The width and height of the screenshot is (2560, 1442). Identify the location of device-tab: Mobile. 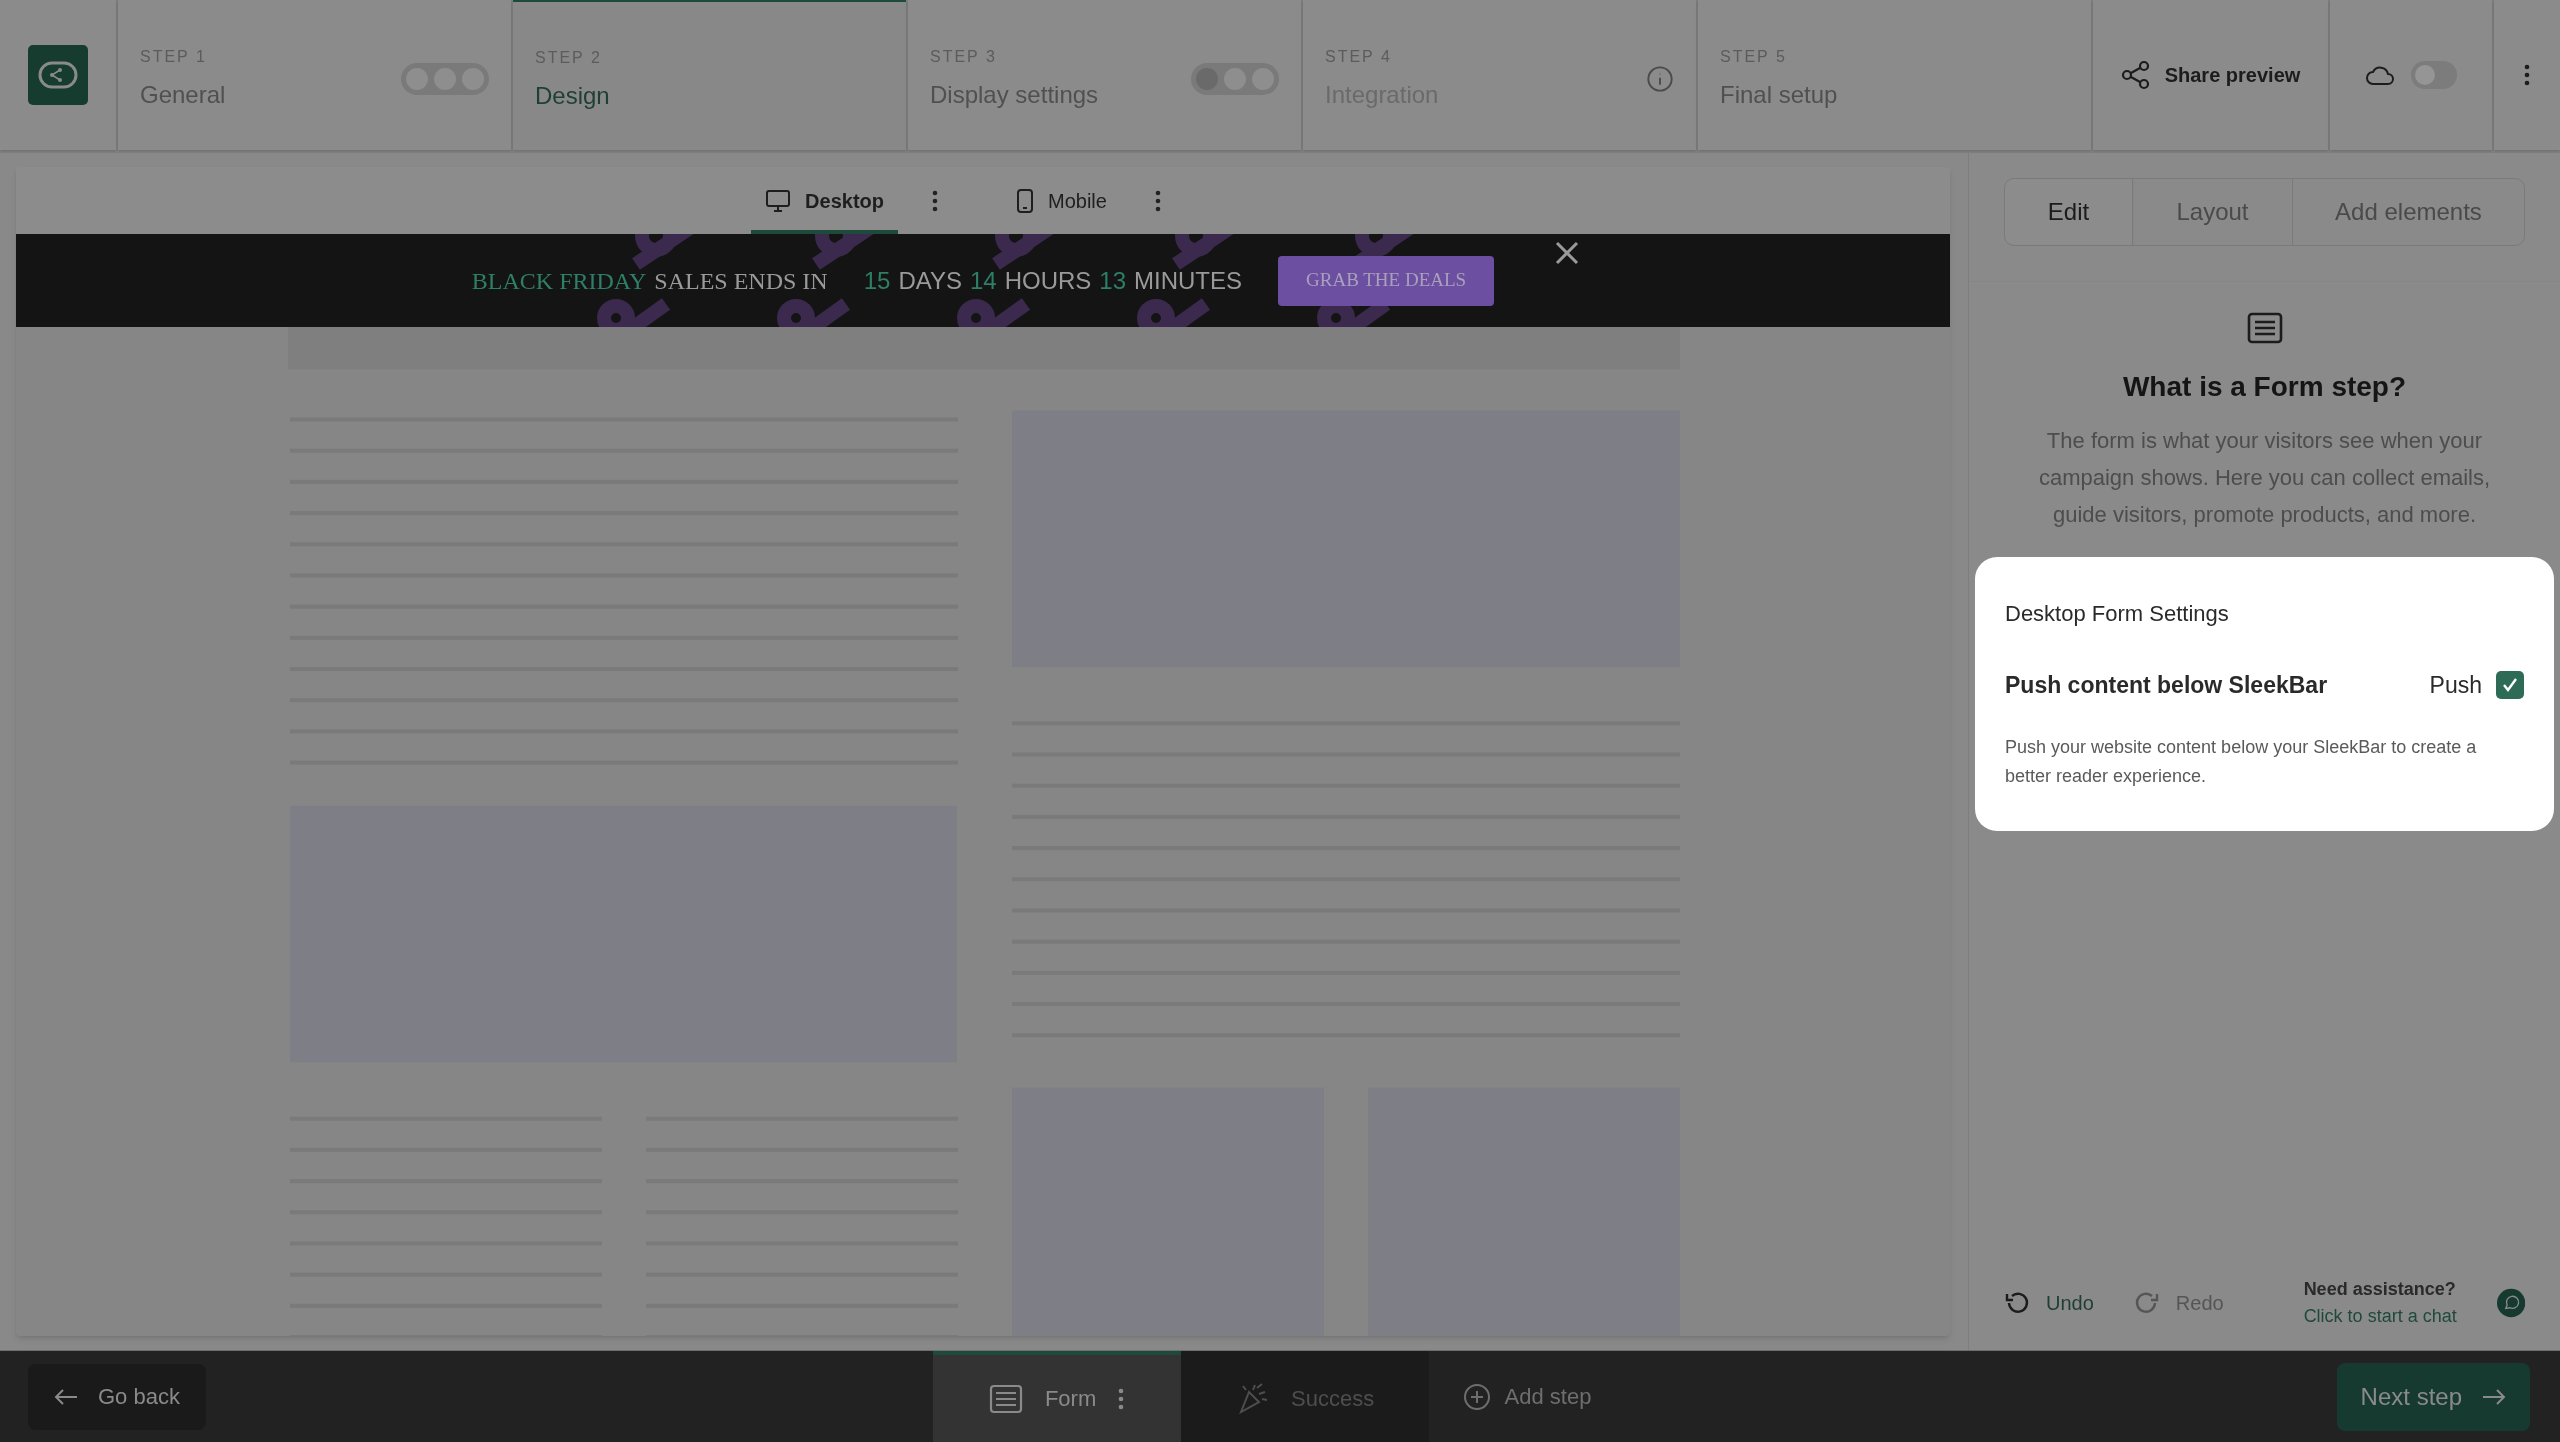
(1061, 200).